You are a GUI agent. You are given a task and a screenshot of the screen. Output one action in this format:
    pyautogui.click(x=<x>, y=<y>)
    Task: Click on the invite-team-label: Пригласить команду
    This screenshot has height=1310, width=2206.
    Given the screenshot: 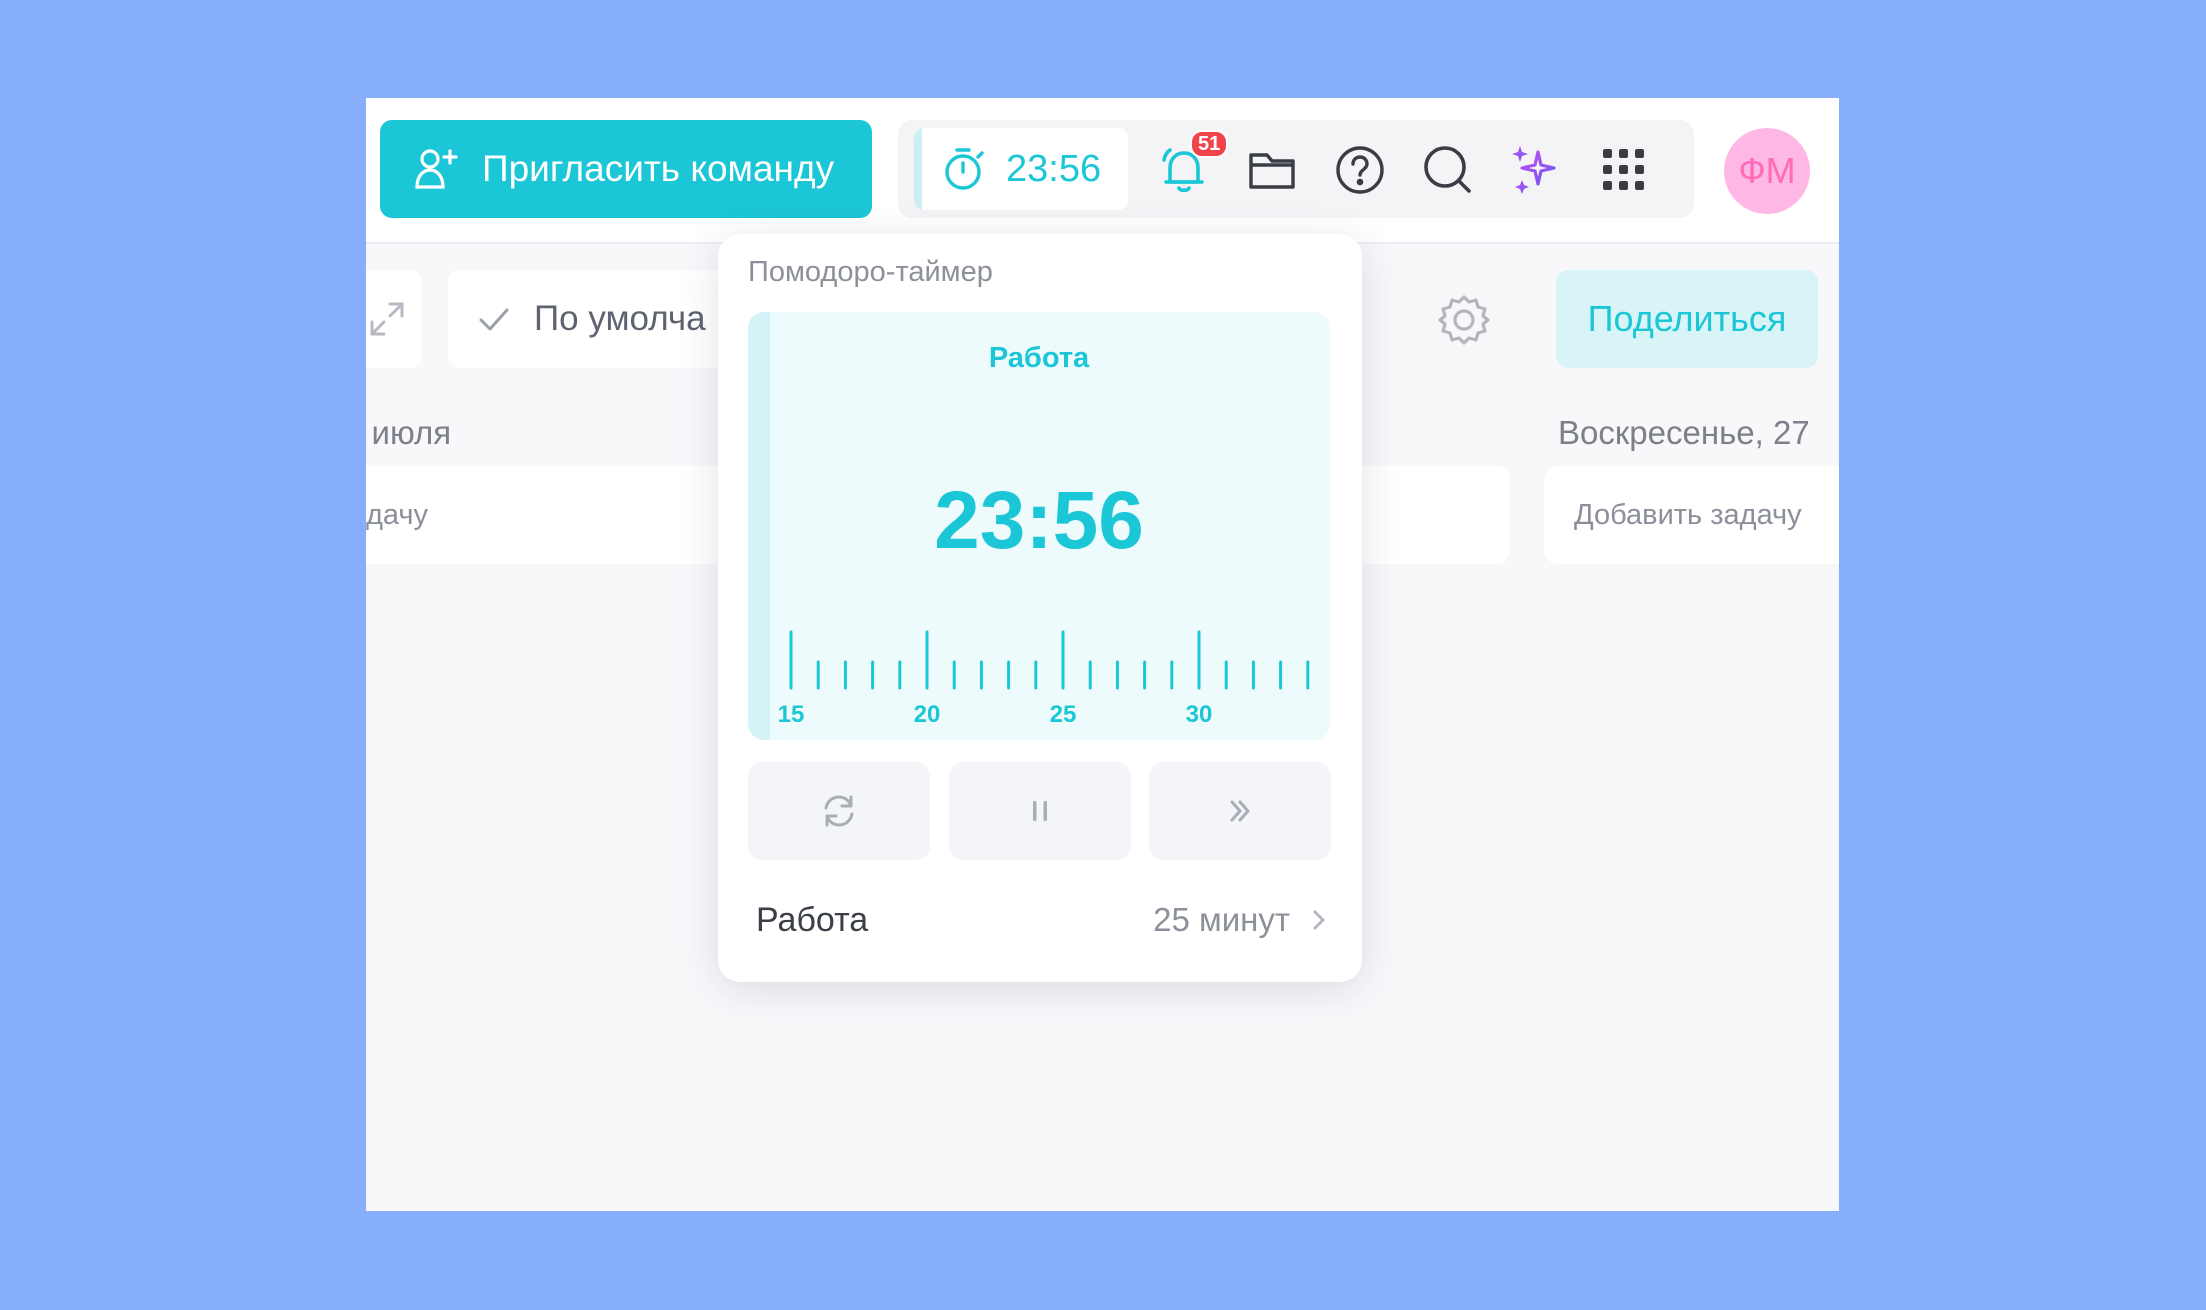 What is the action you would take?
    pyautogui.click(x=658, y=168)
    